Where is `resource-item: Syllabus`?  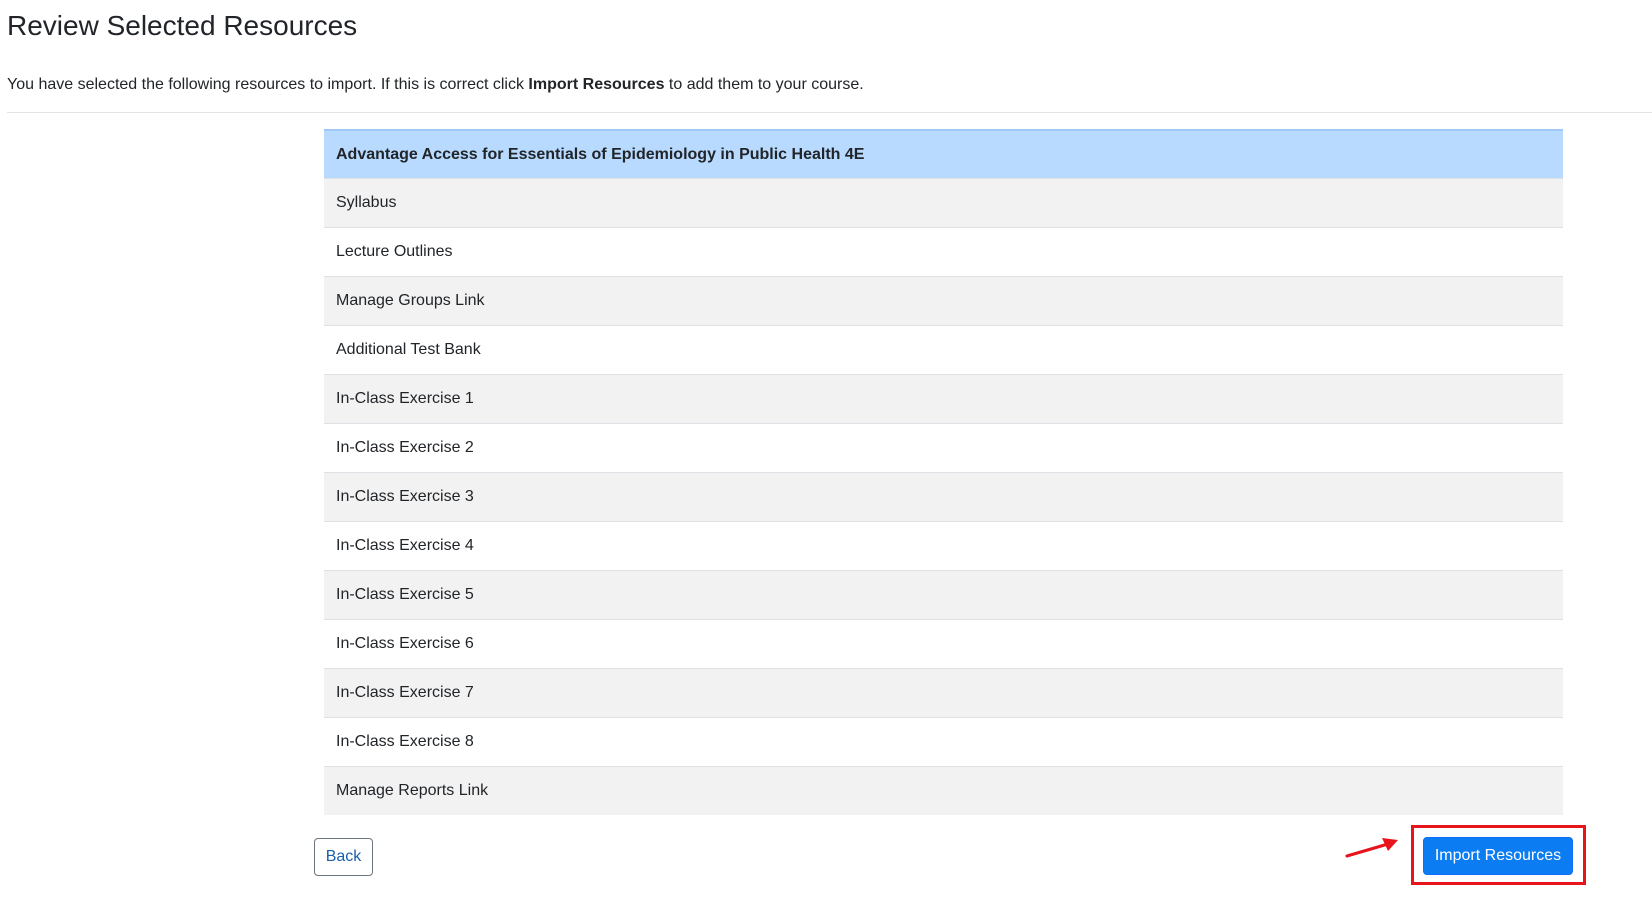
resource-item: Syllabus is located at coordinates (943, 202).